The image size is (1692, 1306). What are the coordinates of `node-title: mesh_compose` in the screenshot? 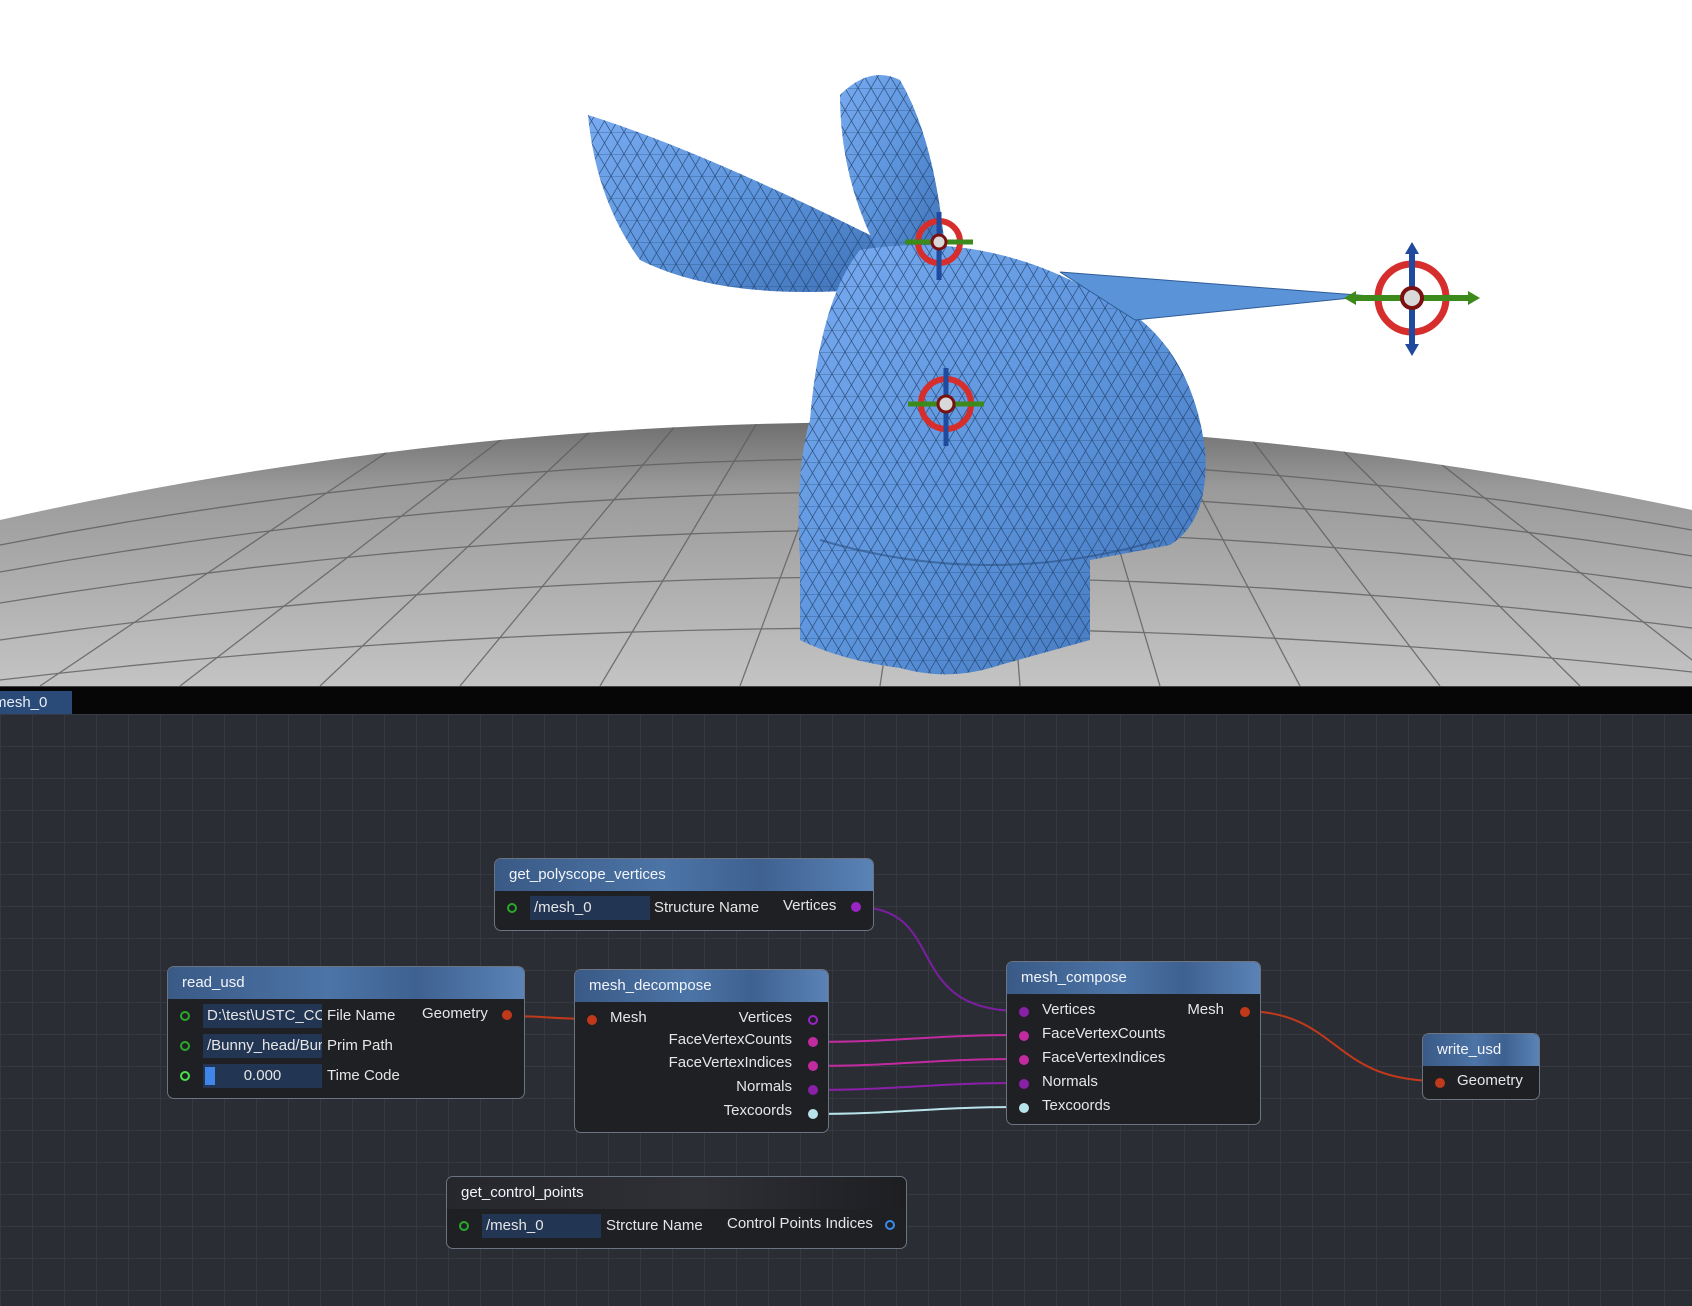 It's located at (1133, 978).